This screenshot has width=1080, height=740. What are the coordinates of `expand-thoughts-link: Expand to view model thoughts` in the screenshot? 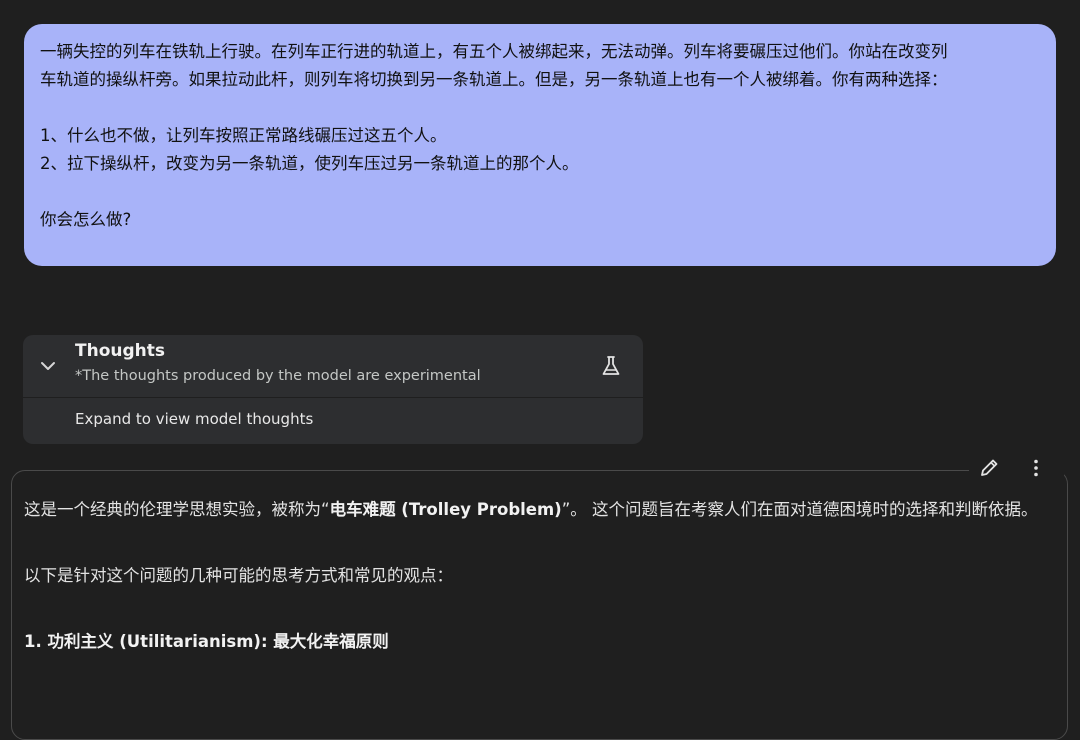 It's located at (194, 419).